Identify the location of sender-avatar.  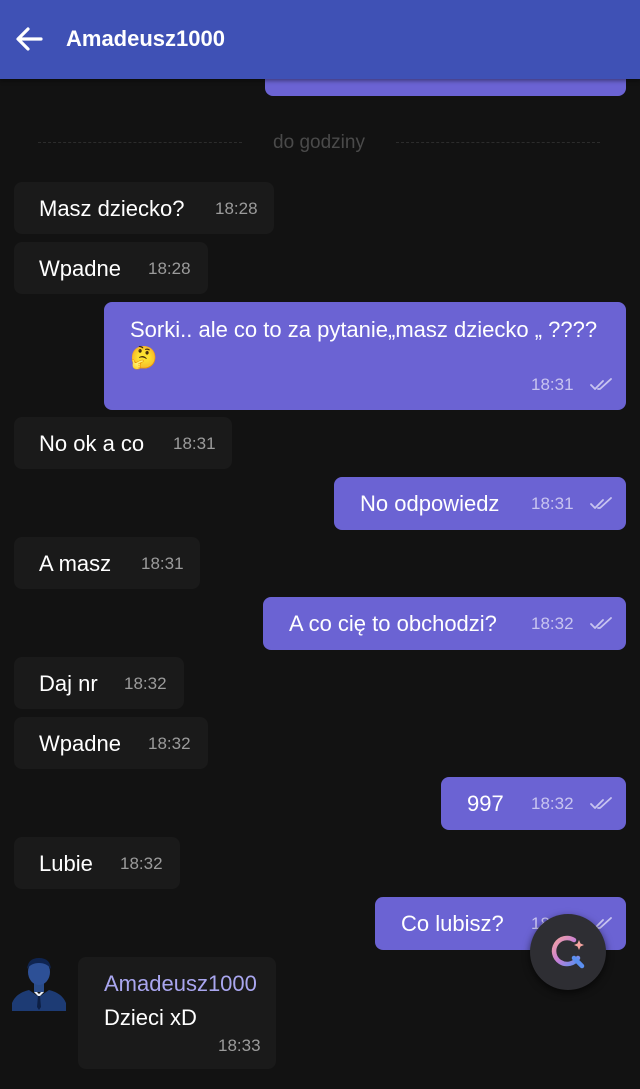
(39, 983).